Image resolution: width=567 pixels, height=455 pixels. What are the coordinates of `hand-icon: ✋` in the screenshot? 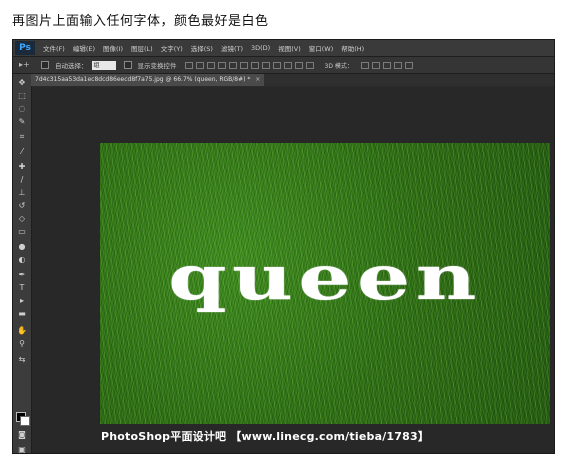 It's located at (22, 330).